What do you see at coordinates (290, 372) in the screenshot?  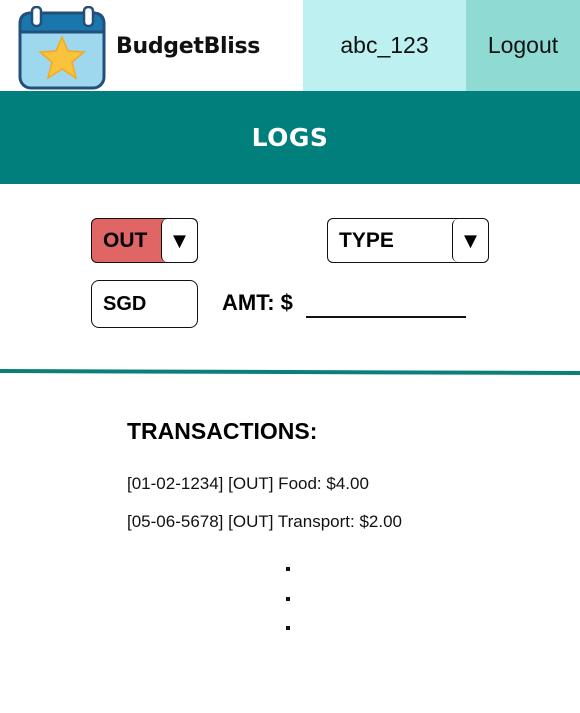 I see `section-divider` at bounding box center [290, 372].